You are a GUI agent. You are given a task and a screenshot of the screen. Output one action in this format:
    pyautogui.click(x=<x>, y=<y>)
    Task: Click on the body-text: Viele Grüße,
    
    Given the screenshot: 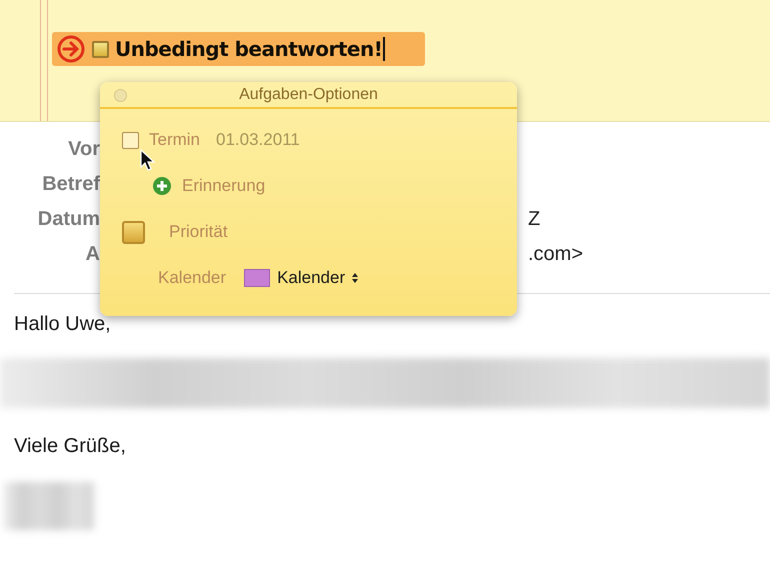 What is the action you would take?
    pyautogui.click(x=70, y=446)
    